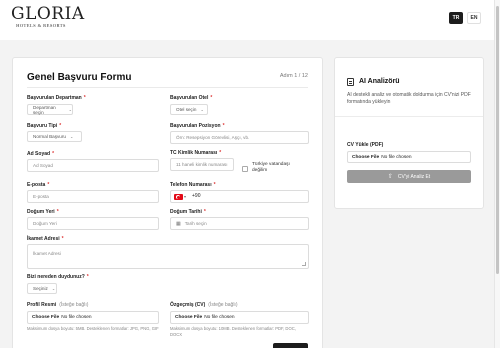 Image resolution: width=500 pixels, height=348 pixels. Describe the element at coordinates (93, 165) in the screenshot. I see `fullname-input: Ad Soyad` at that location.